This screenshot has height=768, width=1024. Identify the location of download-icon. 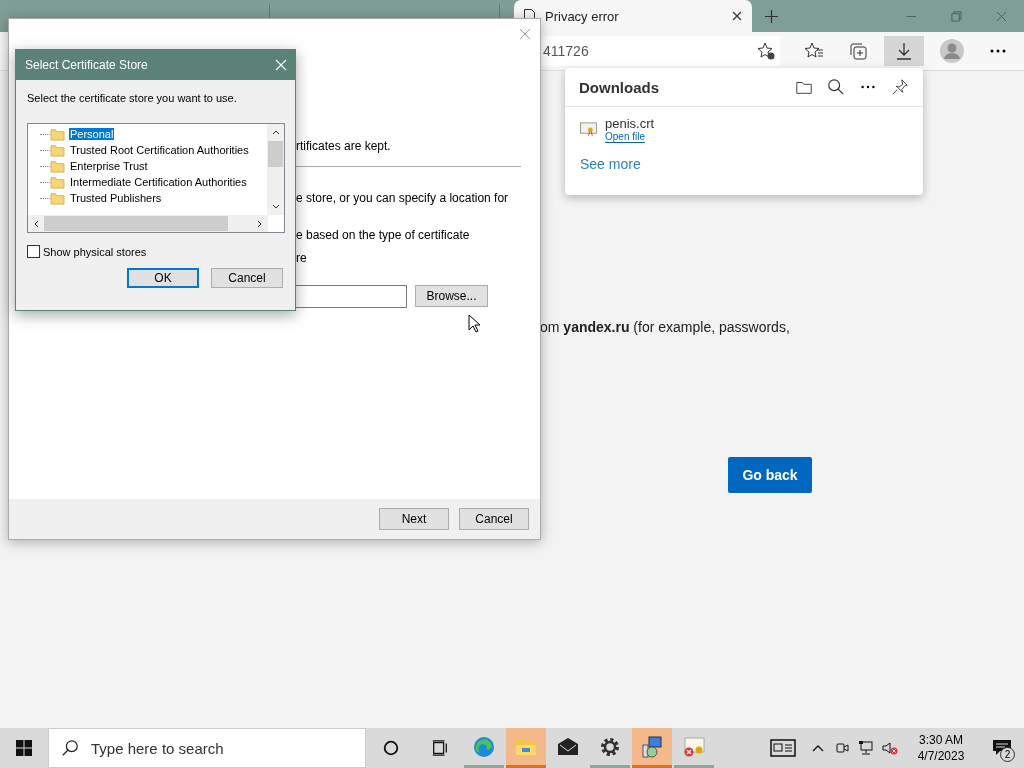
(904, 51).